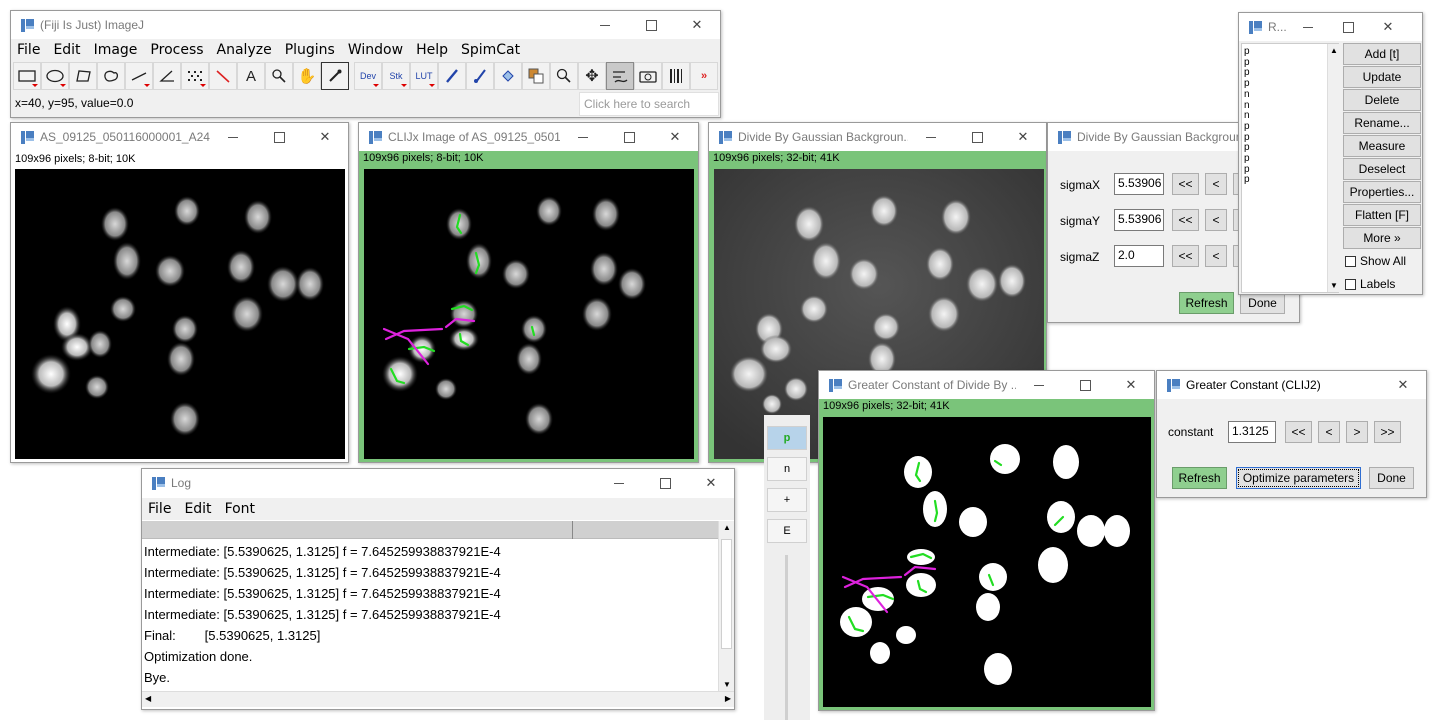 Image resolution: width=1440 pixels, height=720 pixels. Describe the element at coordinates (438, 699) in the screenshot. I see `log-horizontal-scrollbar: ◀ ▶` at that location.